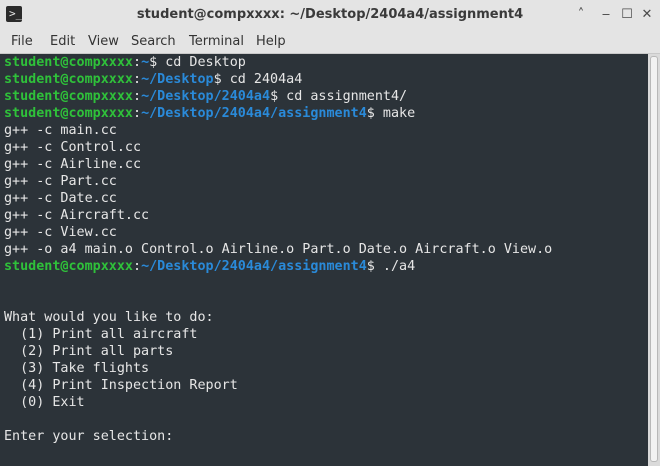 This screenshot has width=660, height=466. Describe the element at coordinates (77, 368) in the screenshot. I see `menu-option: (3) Take flights` at that location.